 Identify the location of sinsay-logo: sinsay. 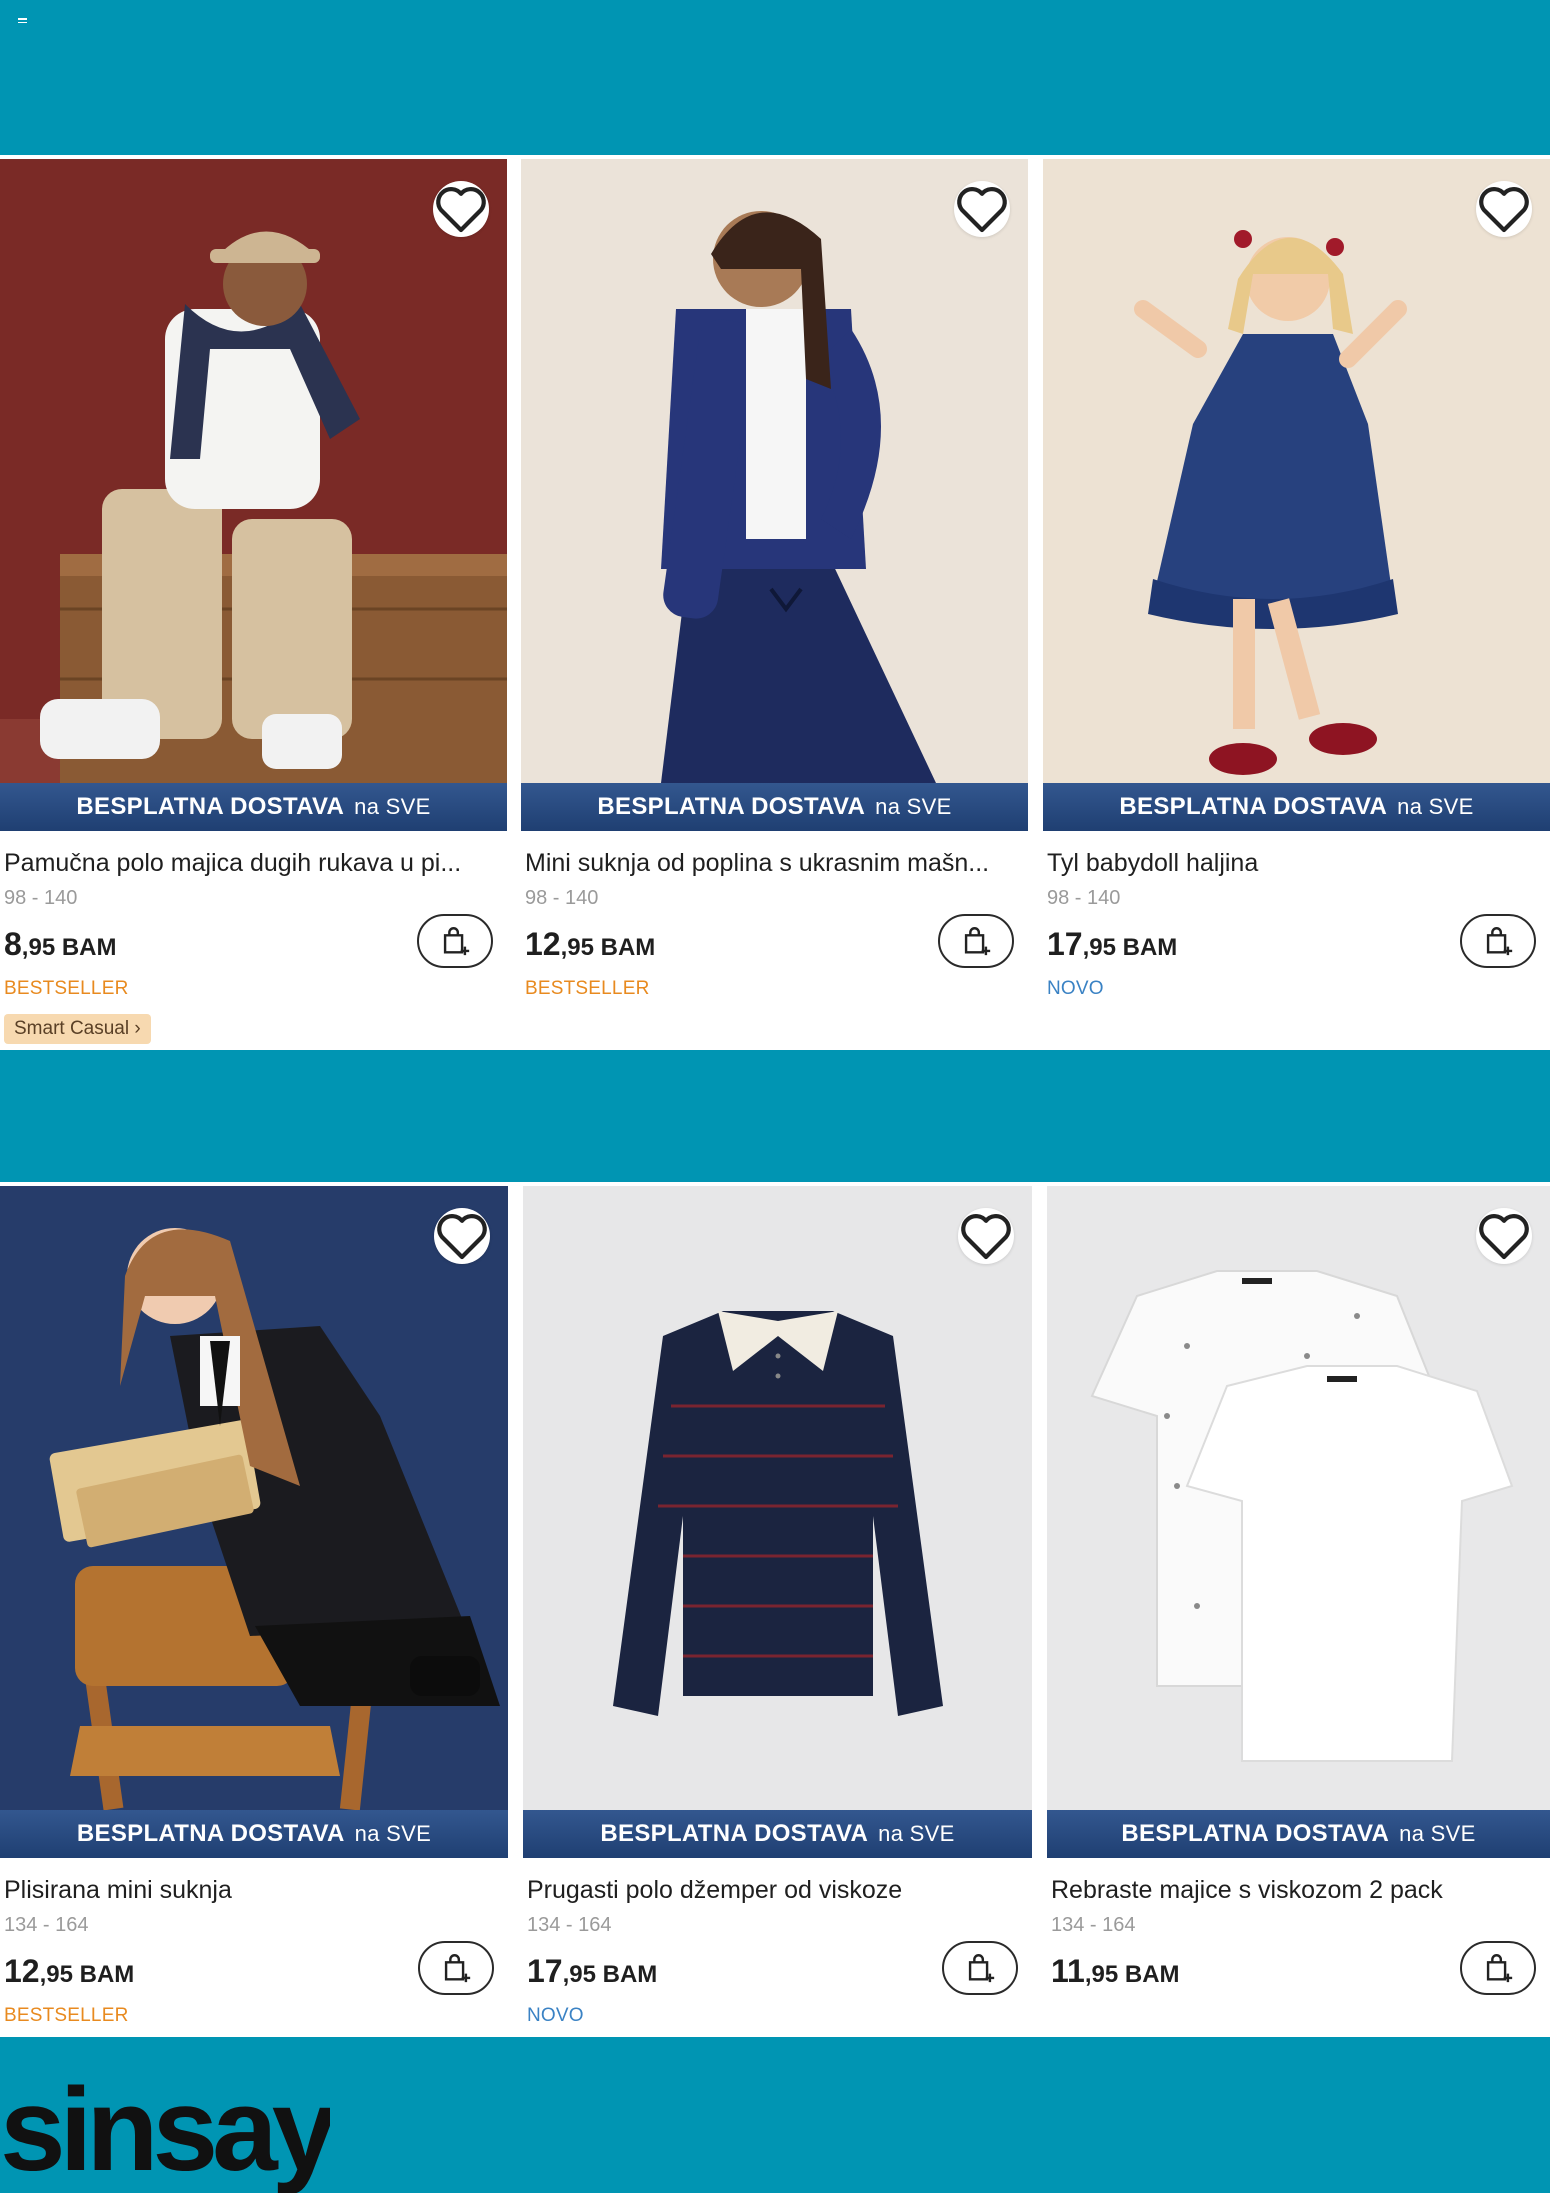
(165, 2131).